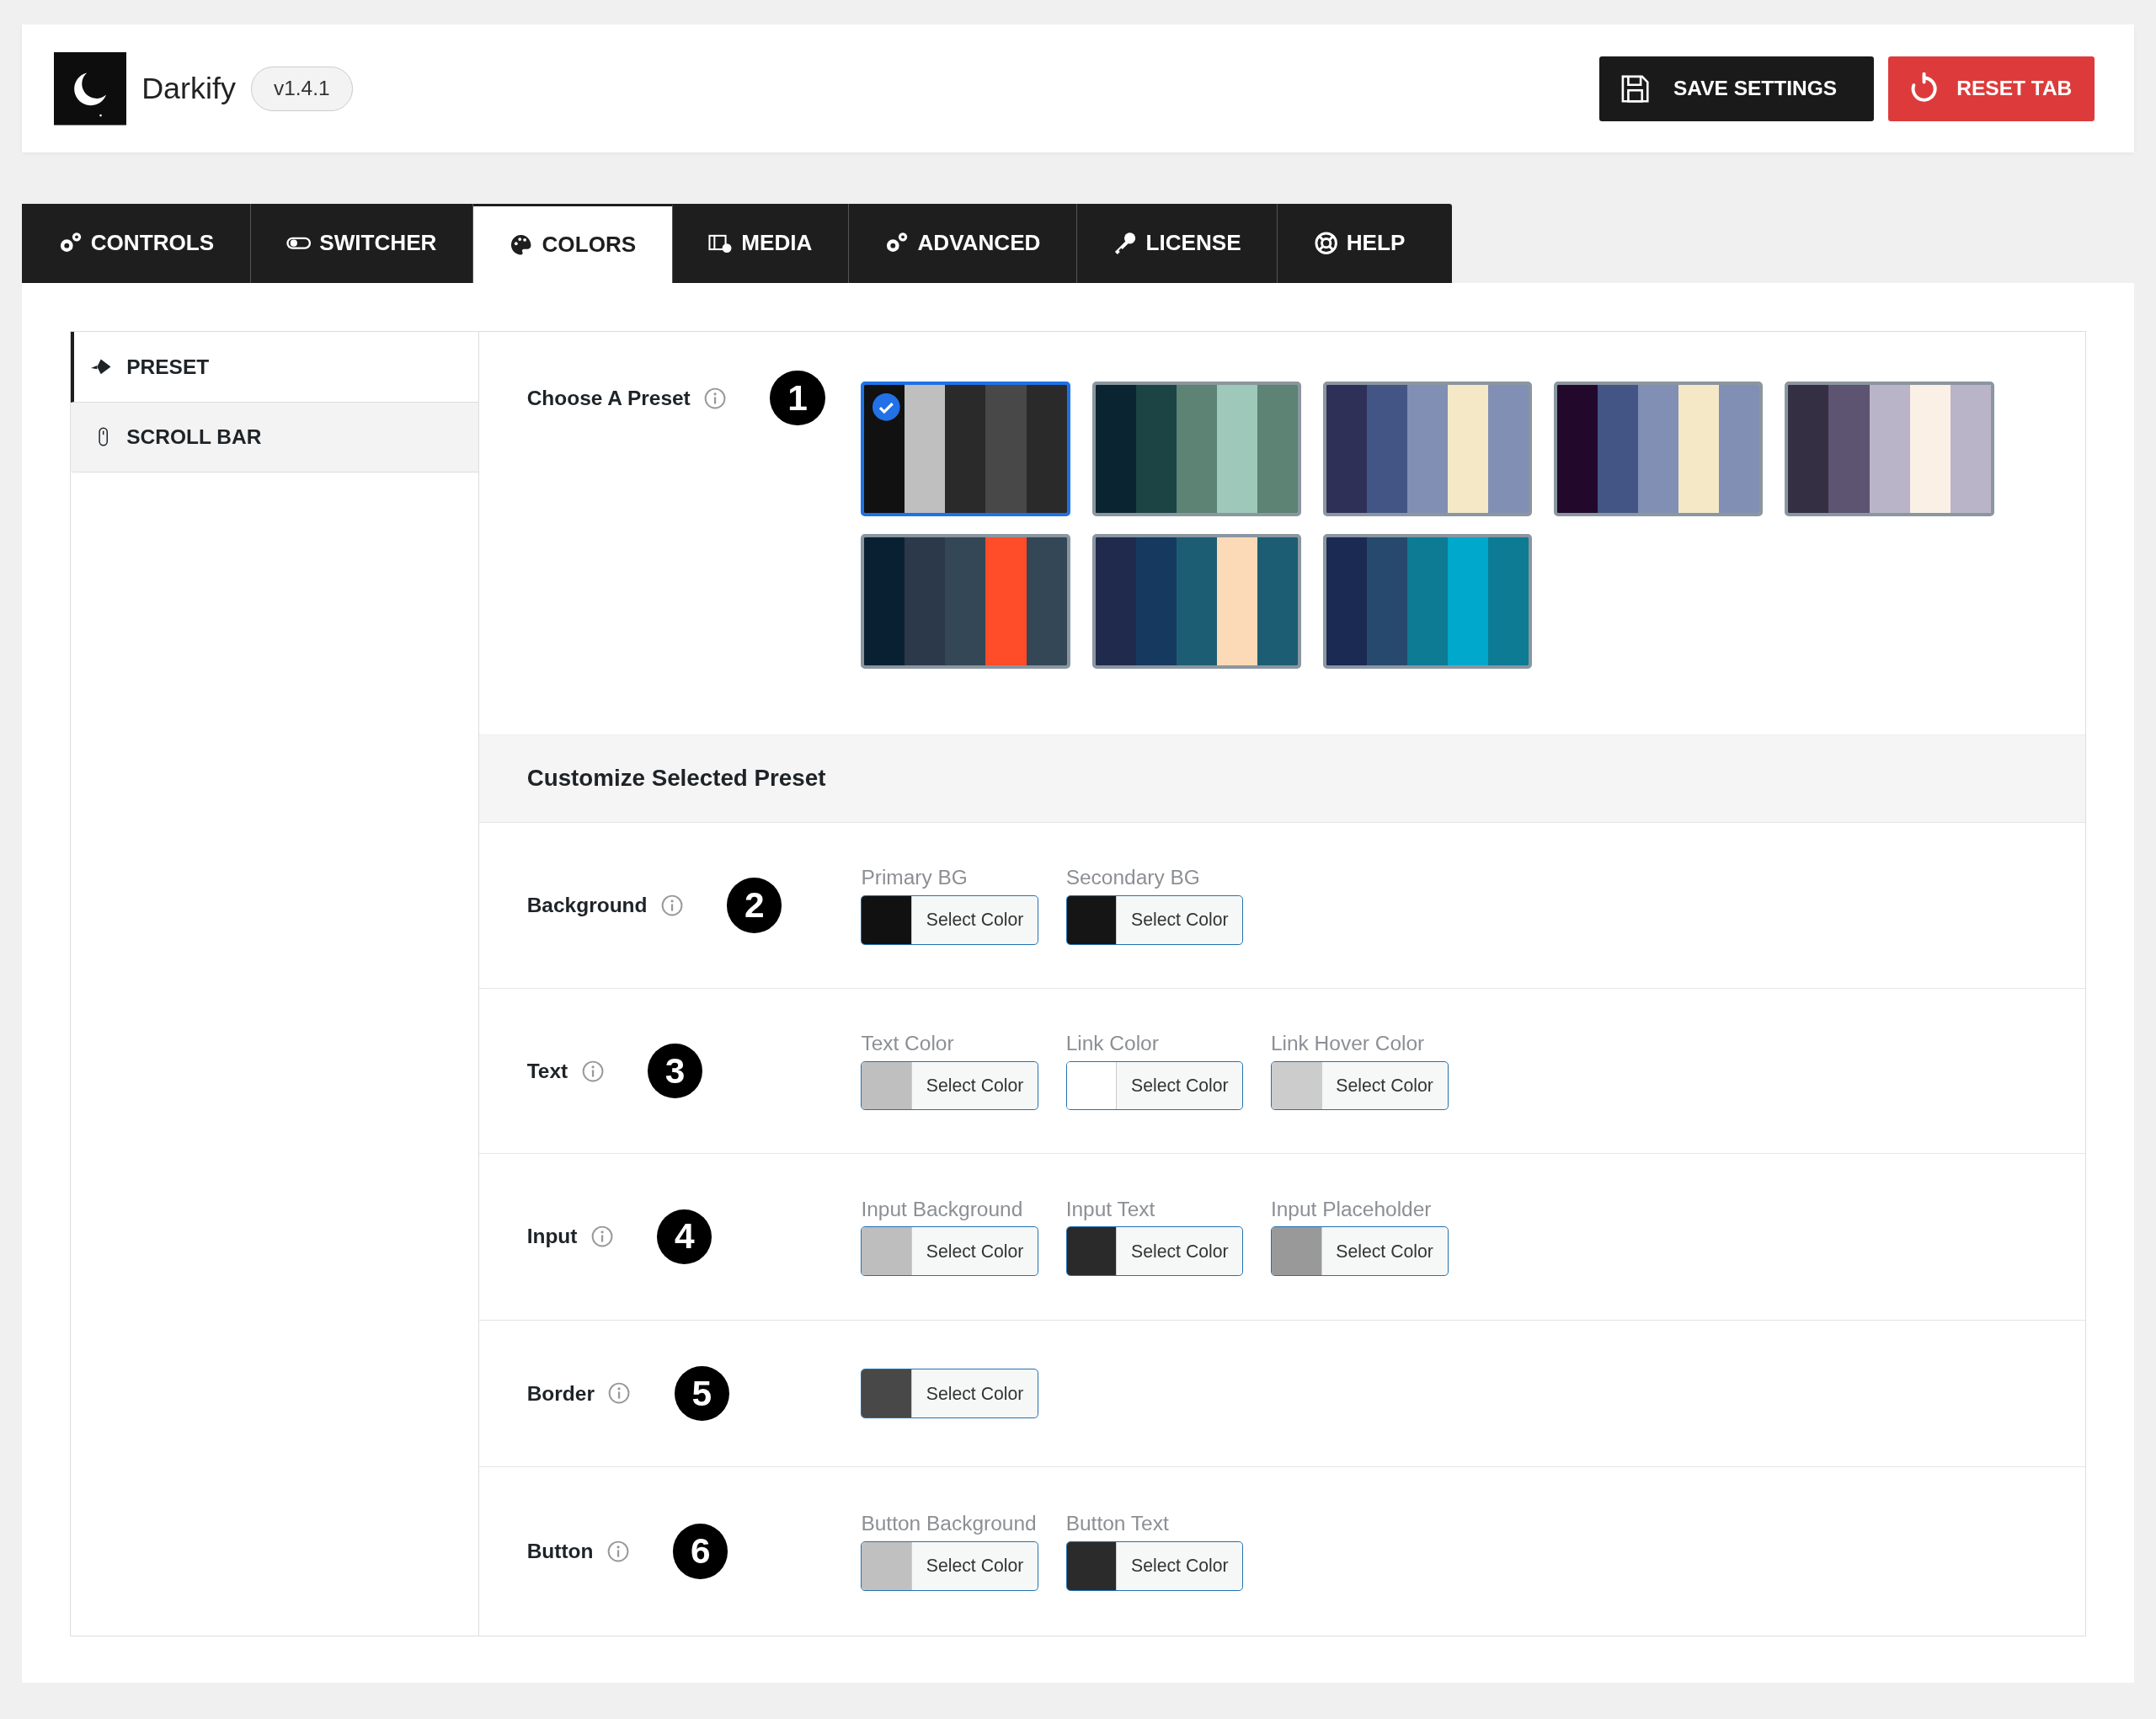  What do you see at coordinates (1348, 1044) in the screenshot?
I see `color-label: Link Hover Color` at bounding box center [1348, 1044].